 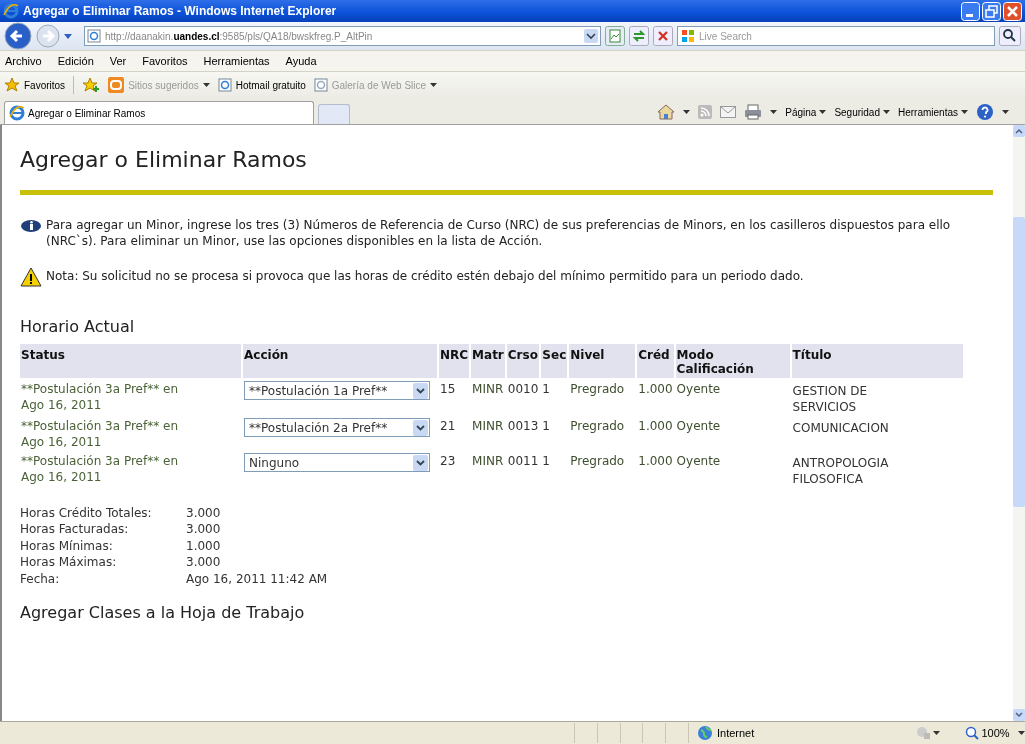 I want to click on refresh-icon, so click(x=639, y=36).